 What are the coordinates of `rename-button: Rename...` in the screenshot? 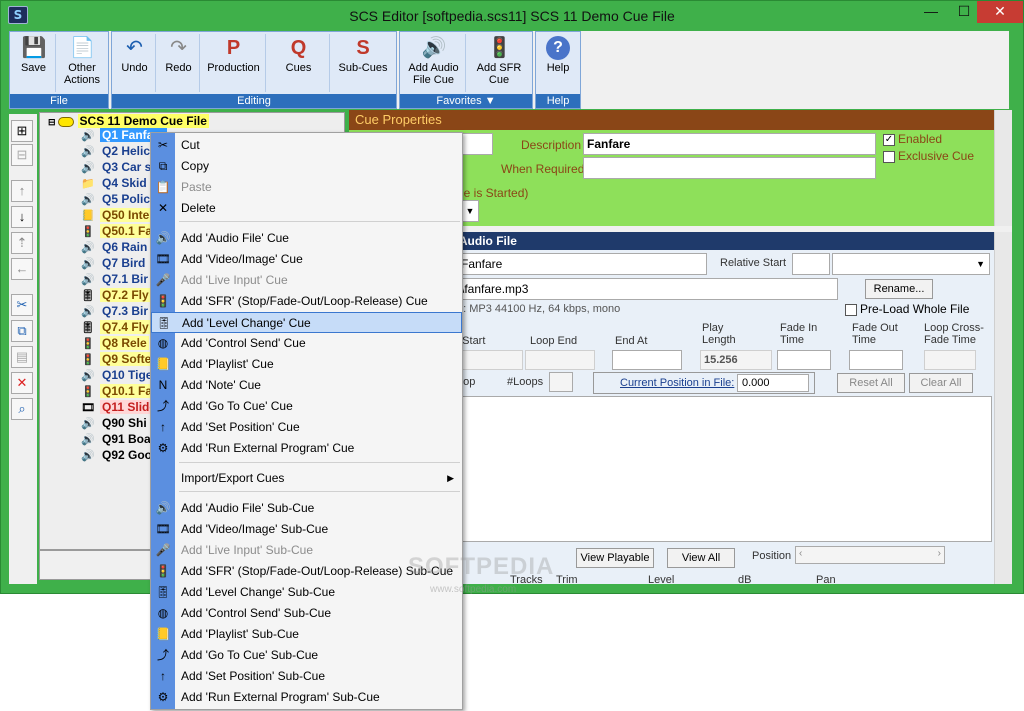 It's located at (899, 289).